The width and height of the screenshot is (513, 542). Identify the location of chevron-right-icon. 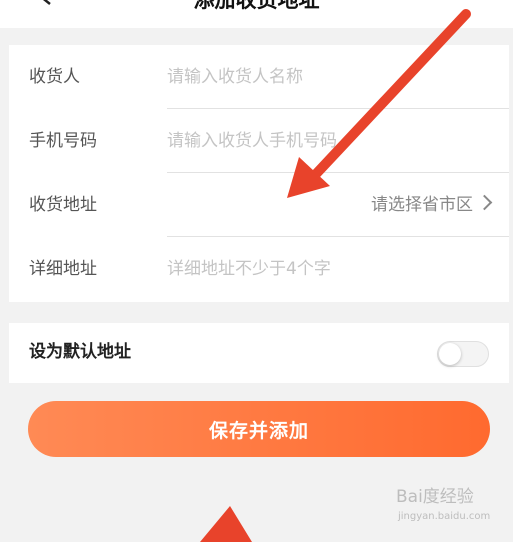
(484, 202).